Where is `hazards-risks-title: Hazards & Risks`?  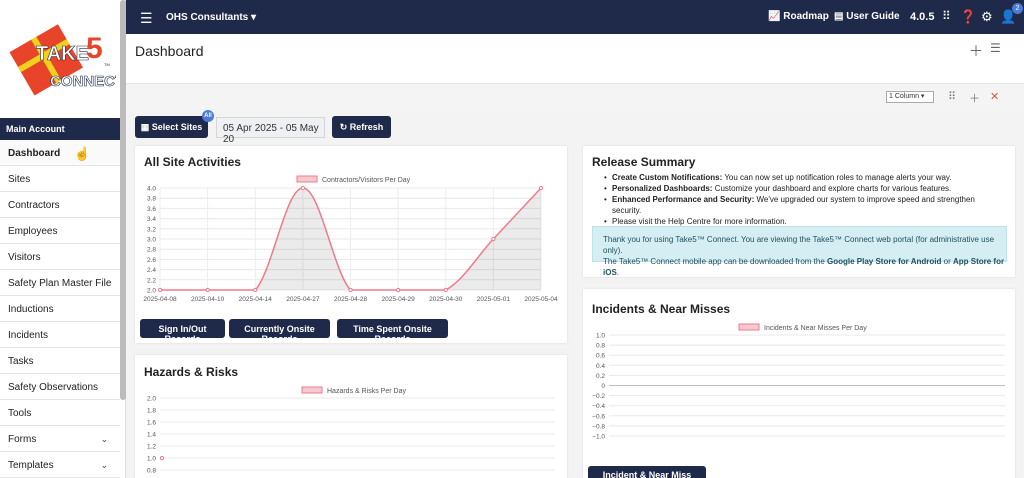 hazards-risks-title: Hazards & Risks is located at coordinates (191, 372).